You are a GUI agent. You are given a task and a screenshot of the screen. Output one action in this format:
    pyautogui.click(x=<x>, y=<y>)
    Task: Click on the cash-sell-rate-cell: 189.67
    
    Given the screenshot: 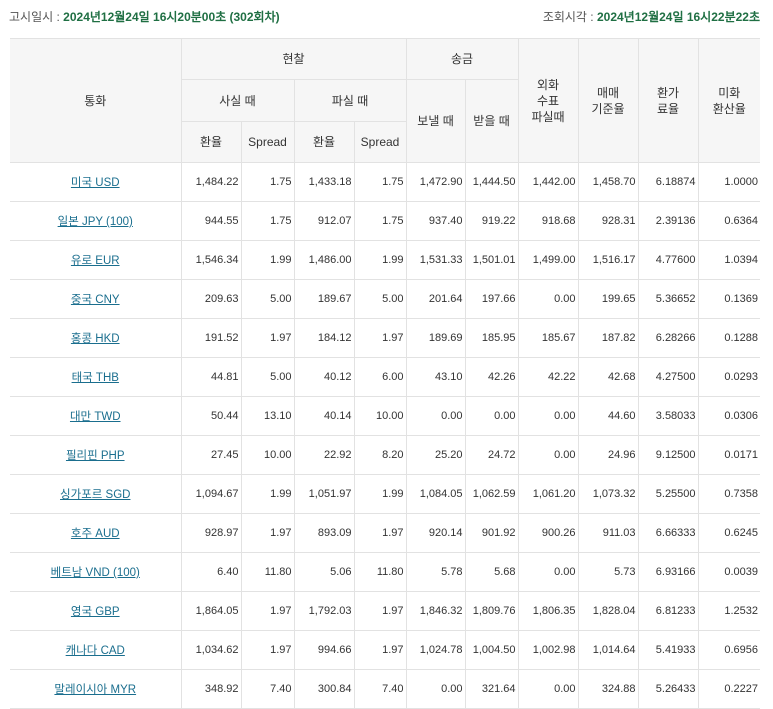 What is the action you would take?
    pyautogui.click(x=324, y=299)
    